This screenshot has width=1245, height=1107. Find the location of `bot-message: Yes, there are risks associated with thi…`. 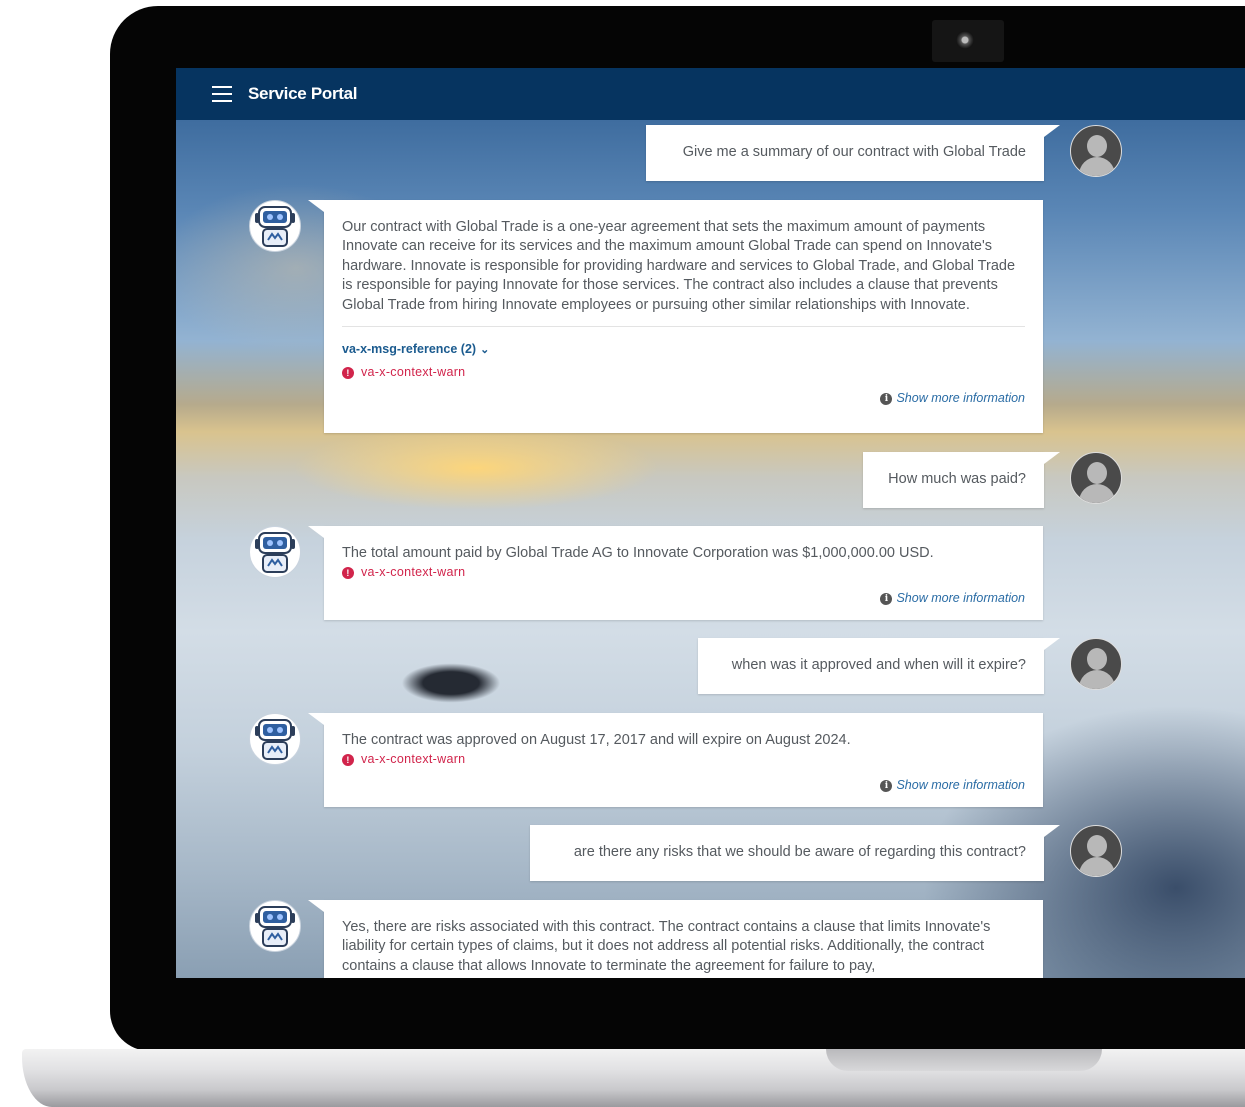

bot-message: Yes, there are risks associated with thi… is located at coordinates (675, 939).